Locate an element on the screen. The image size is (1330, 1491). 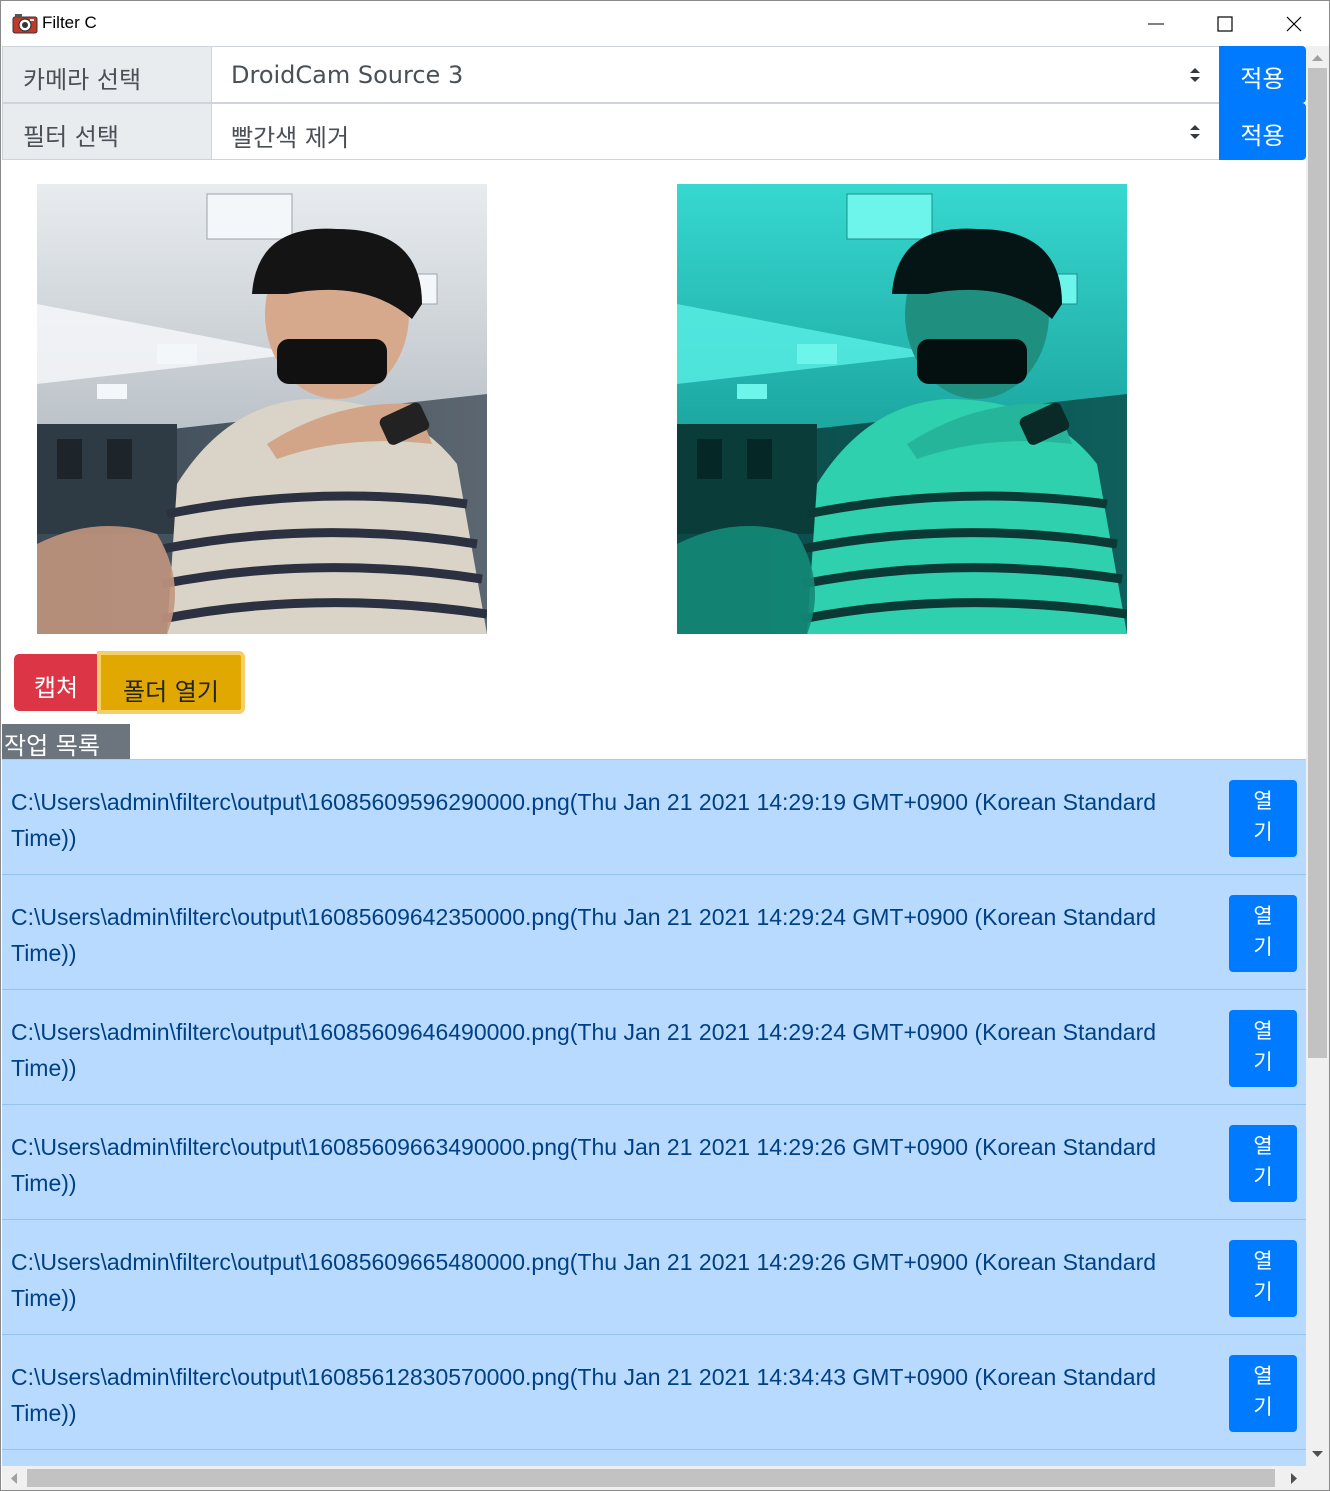
camera-select: DroidCam Source 3 is located at coordinates (715, 74).